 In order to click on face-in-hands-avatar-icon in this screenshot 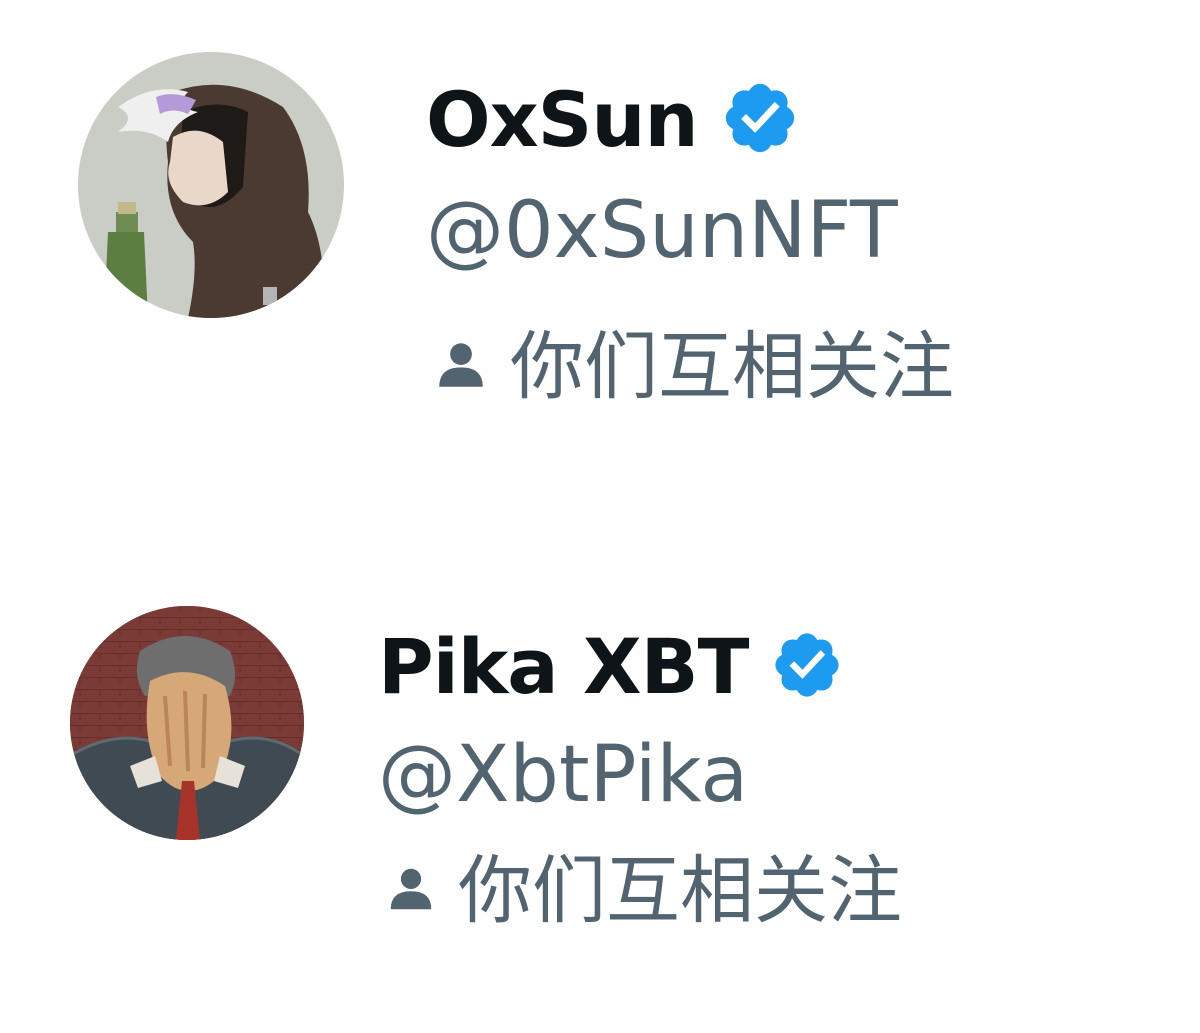, I will do `click(187, 723)`.